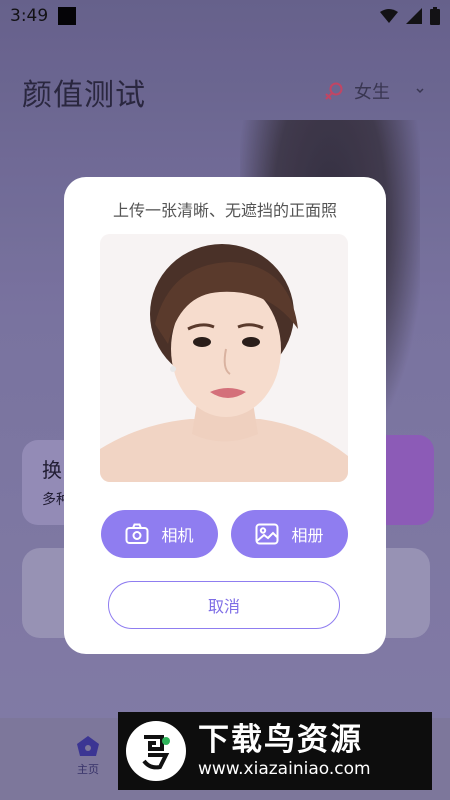  I want to click on camera-icon, so click(137, 533).